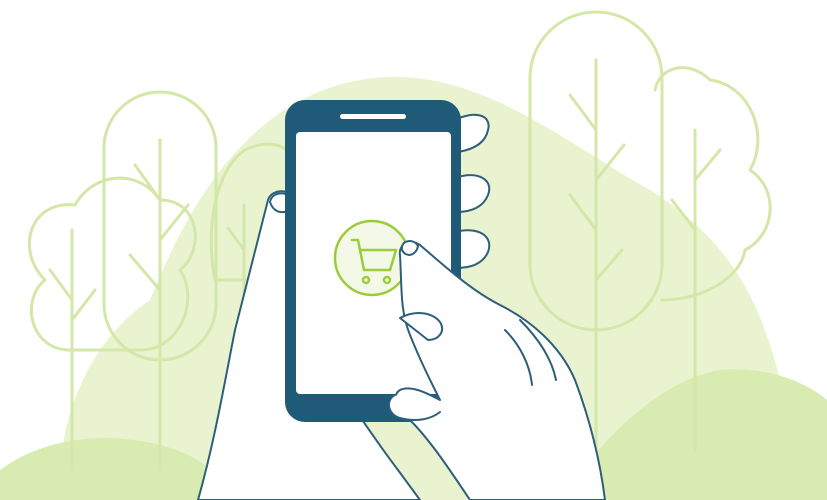 This screenshot has height=500, width=827. I want to click on phone-speaker, so click(373, 116).